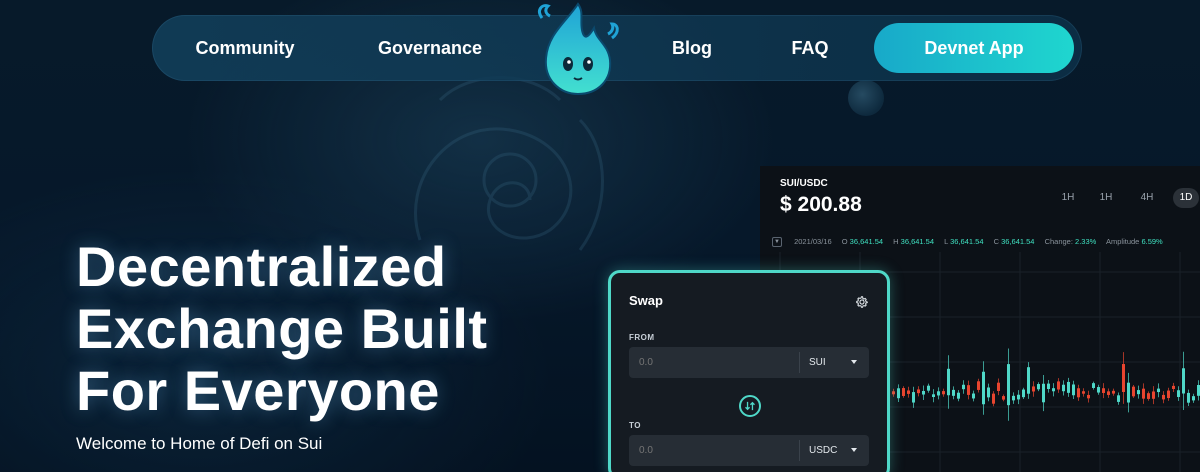 This screenshot has width=1200, height=472. What do you see at coordinates (917, 241) in the screenshot?
I see `ohlc-high-value: 36,641.54` at bounding box center [917, 241].